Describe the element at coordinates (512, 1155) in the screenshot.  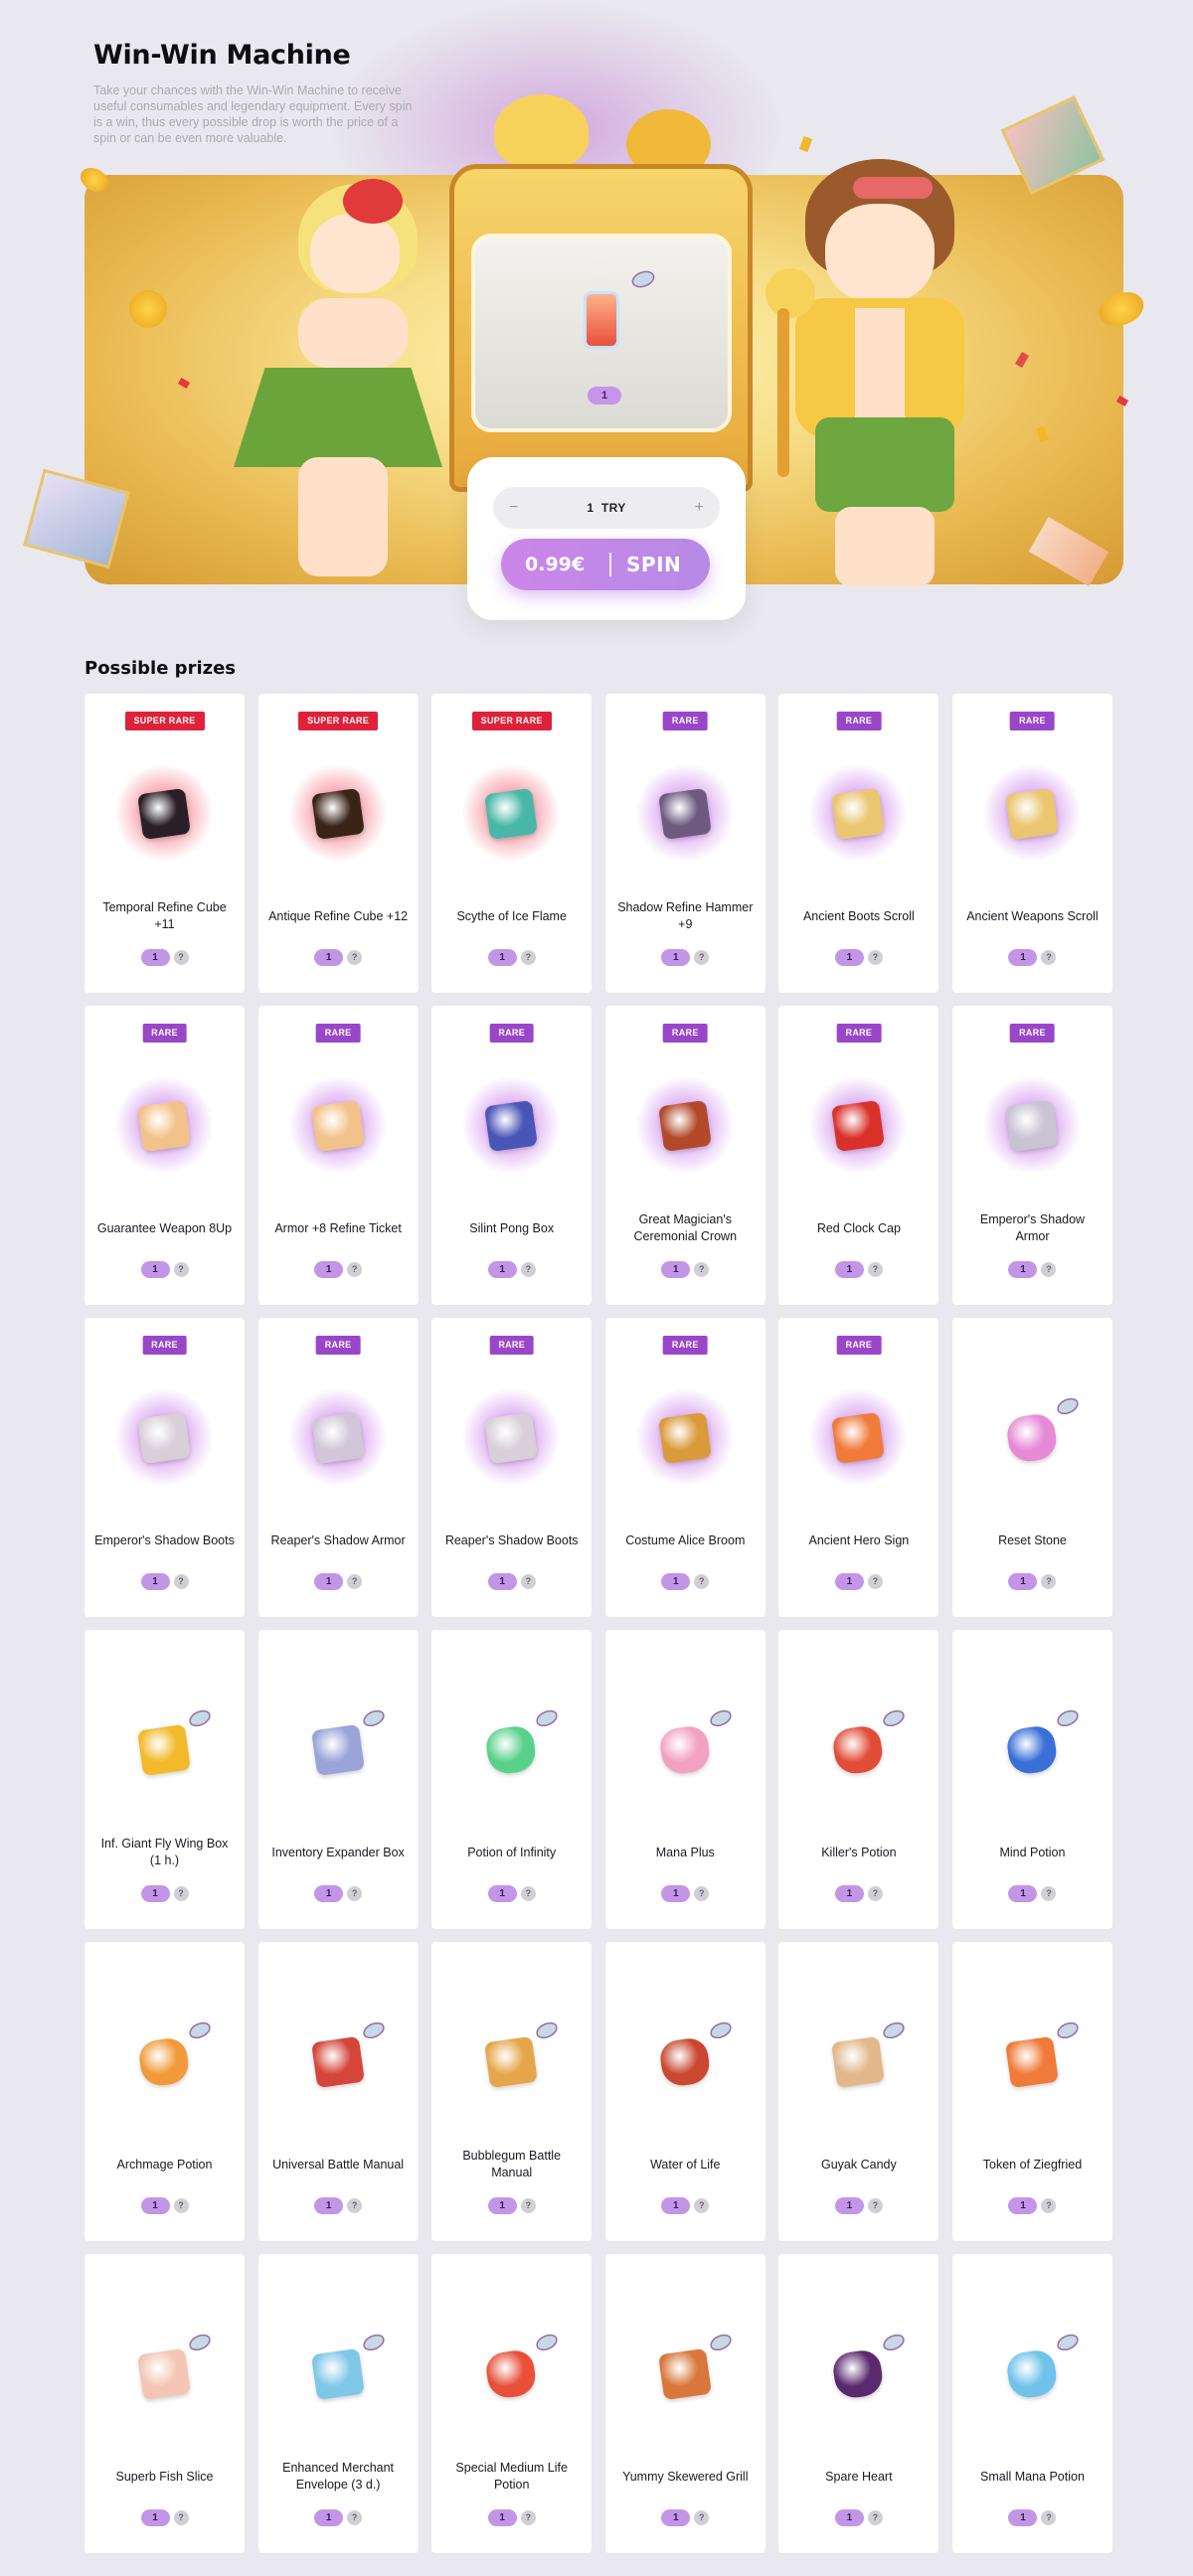
I see `prize-card: RARE Silint Pong Box 1 ?` at that location.